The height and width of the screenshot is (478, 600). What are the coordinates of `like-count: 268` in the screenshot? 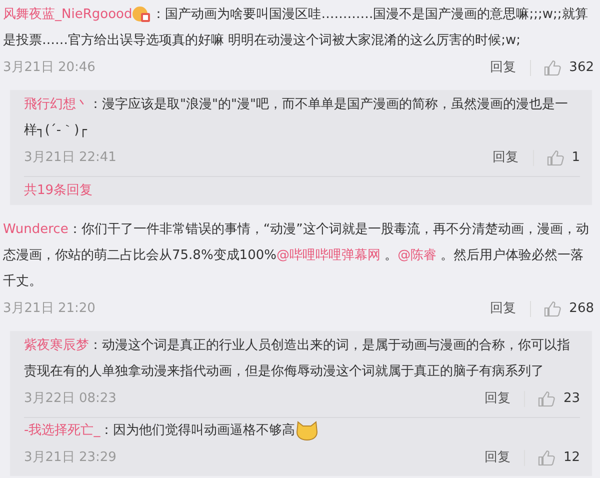 It's located at (581, 309).